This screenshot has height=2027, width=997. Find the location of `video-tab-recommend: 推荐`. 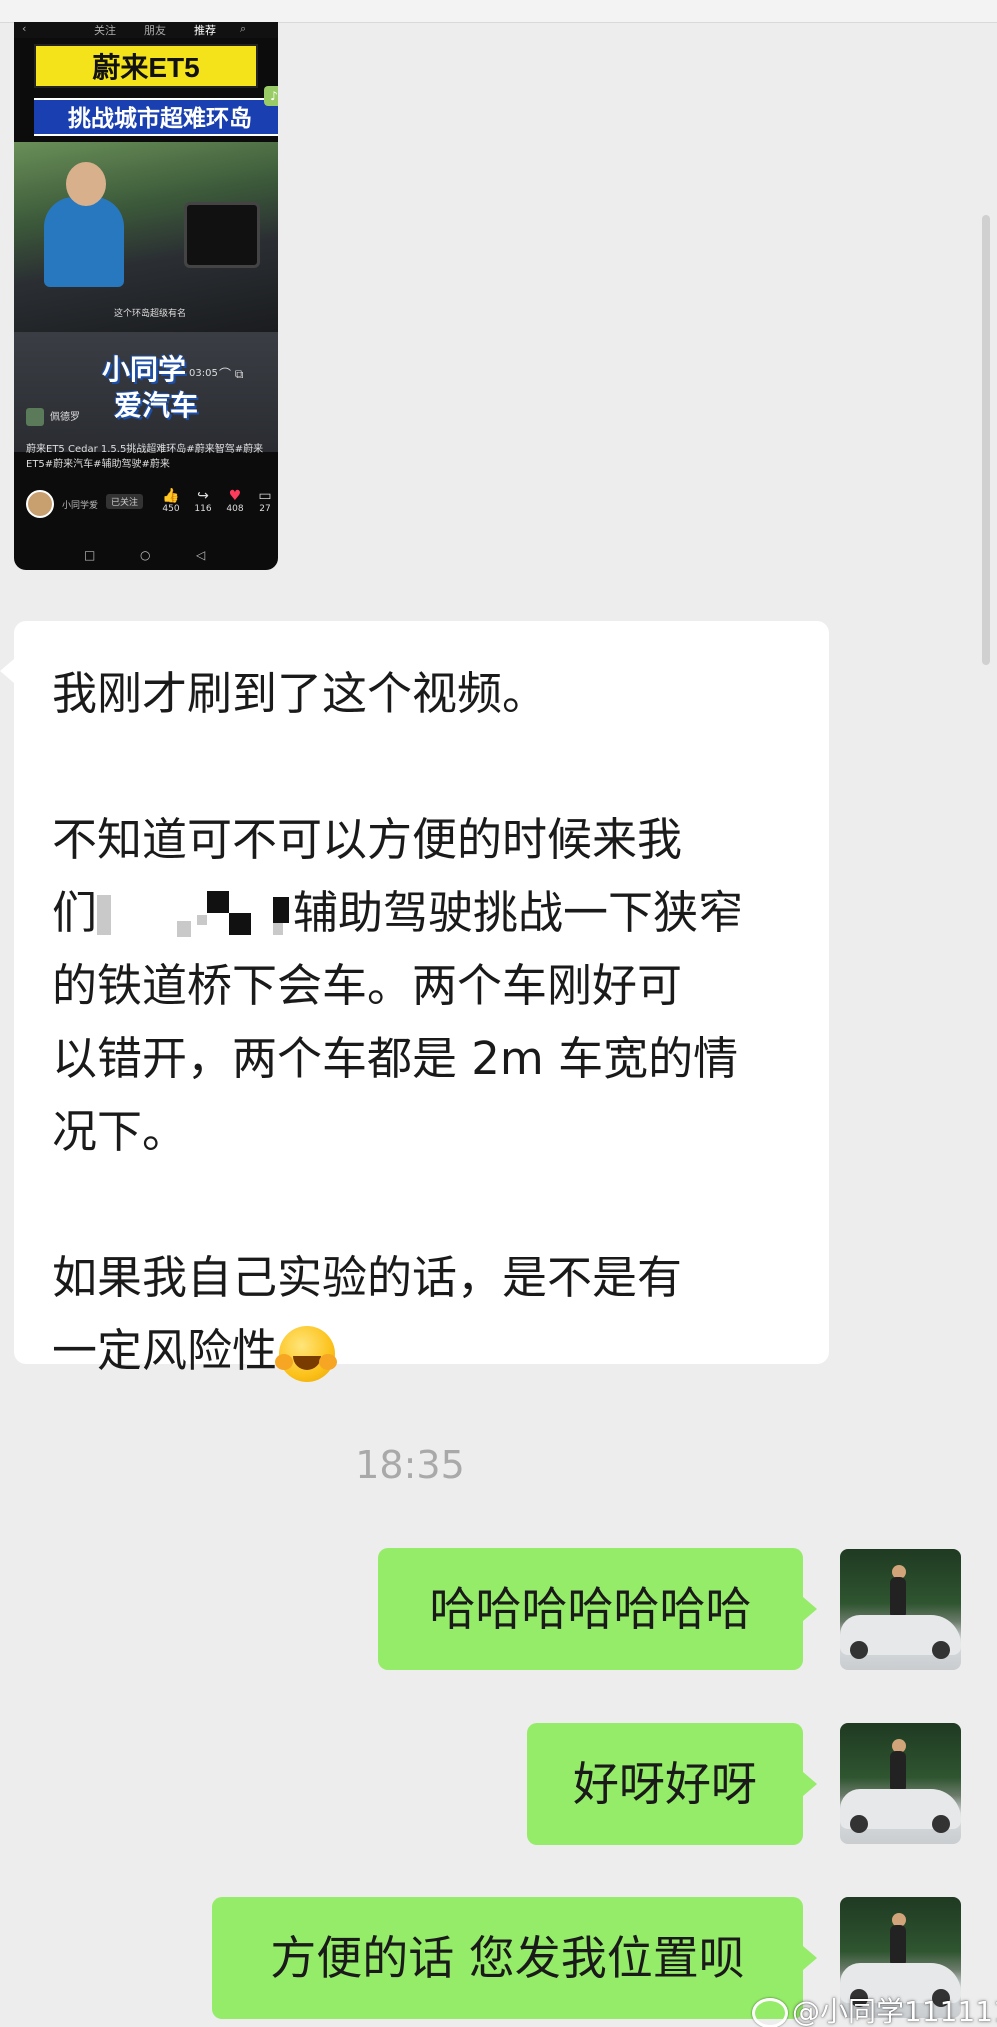

video-tab-recommend: 推荐 is located at coordinates (205, 30).